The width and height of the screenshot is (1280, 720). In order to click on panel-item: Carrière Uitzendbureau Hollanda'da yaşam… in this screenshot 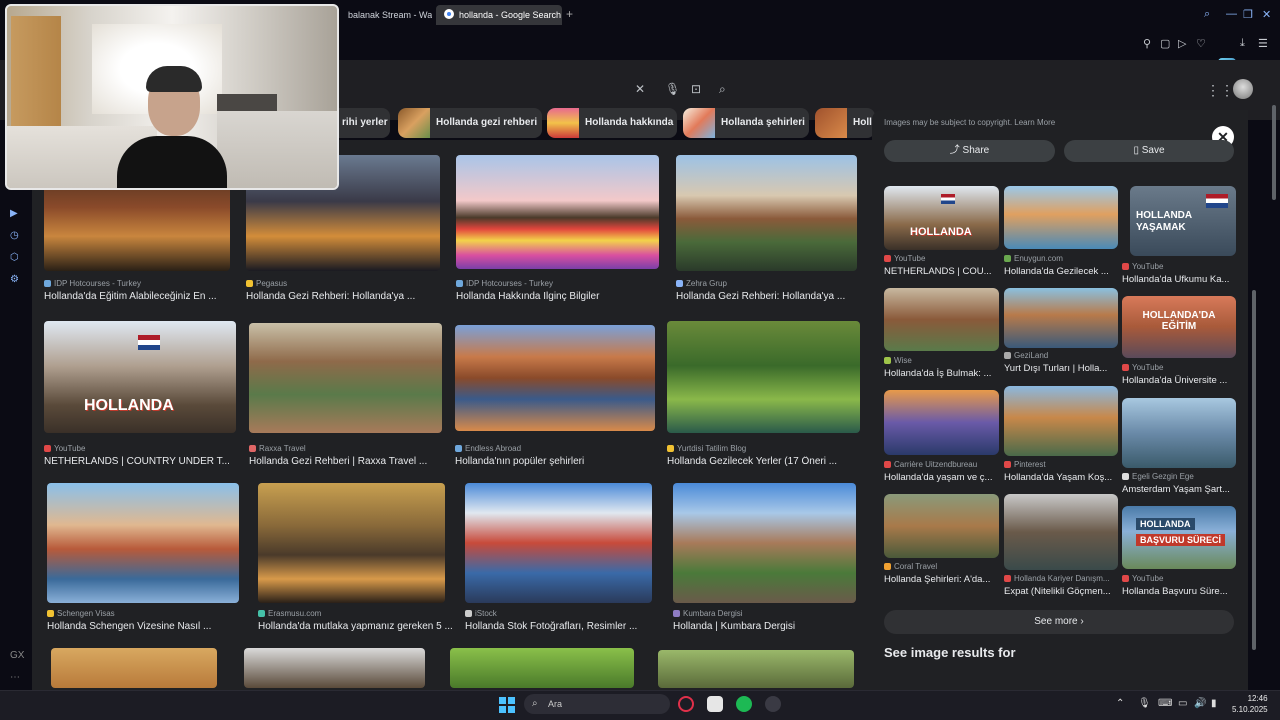, I will do `click(941, 437)`.